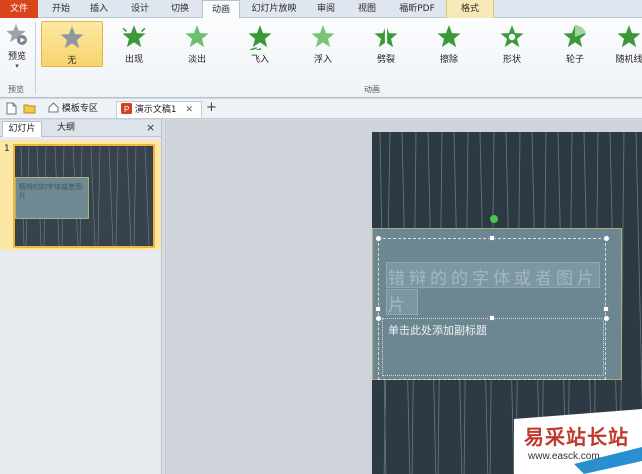 The image size is (642, 474). Describe the element at coordinates (398, 306) in the screenshot. I see `slide-title-line2: 片` at that location.